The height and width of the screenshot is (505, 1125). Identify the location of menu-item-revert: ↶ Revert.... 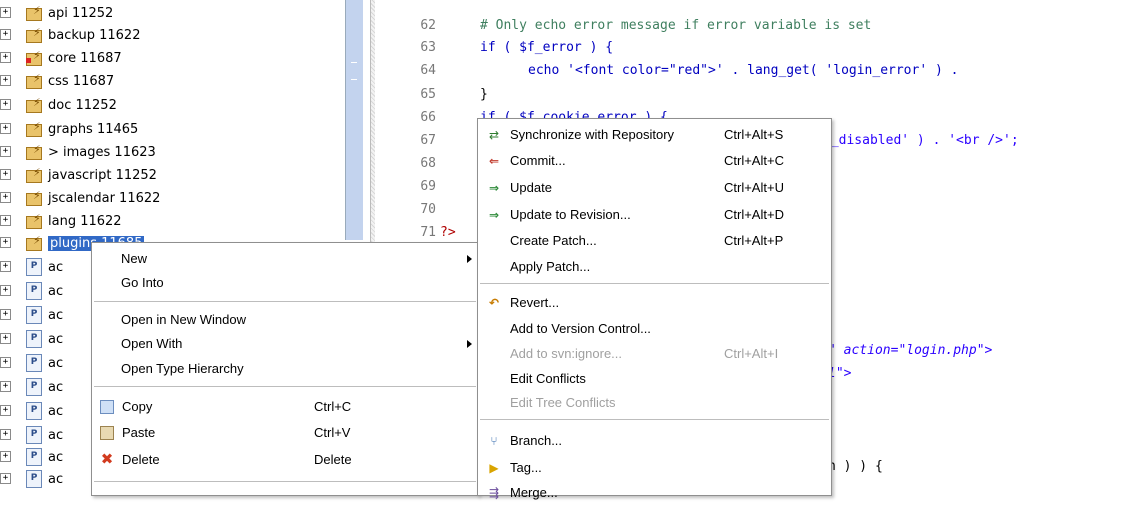
(654, 303).